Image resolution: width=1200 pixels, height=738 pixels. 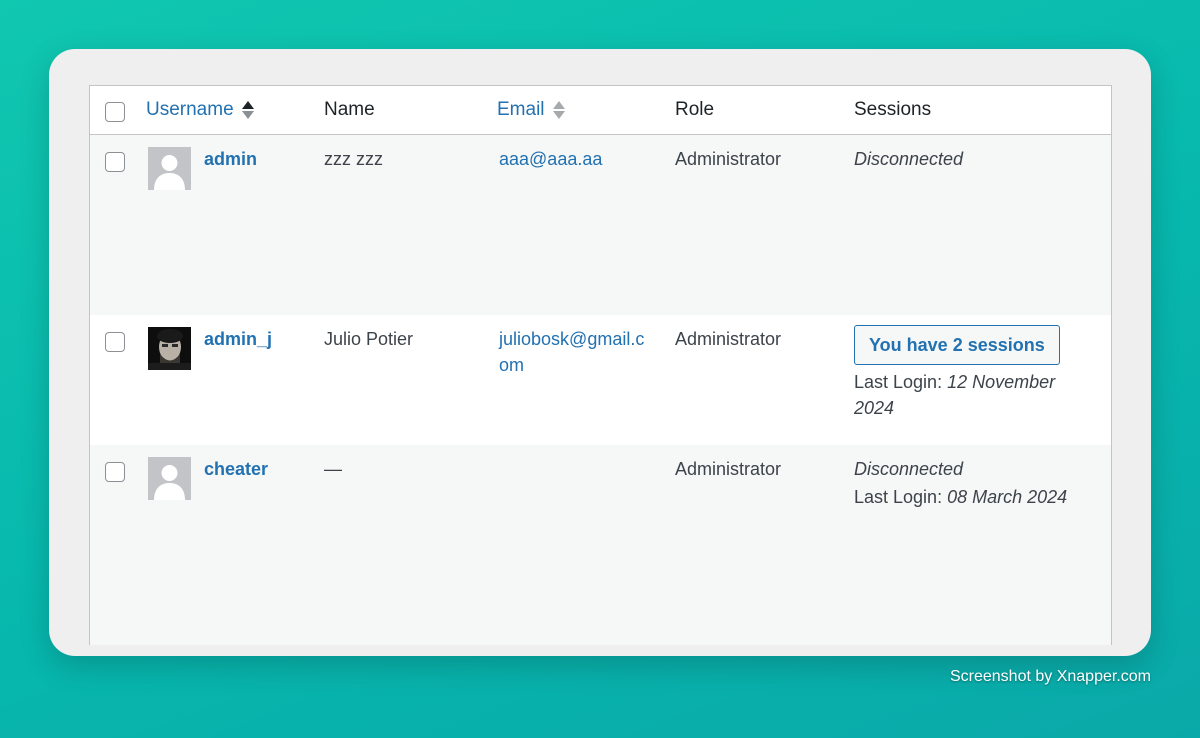 I want to click on last-login: Last Login: 08 March 2024, so click(x=974, y=497).